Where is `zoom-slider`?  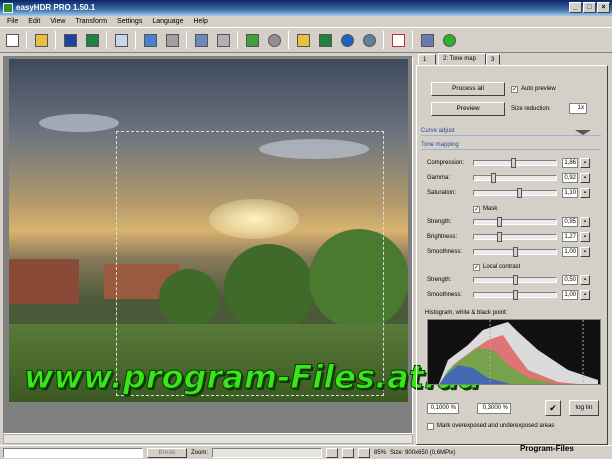
zoom-slider is located at coordinates (267, 452).